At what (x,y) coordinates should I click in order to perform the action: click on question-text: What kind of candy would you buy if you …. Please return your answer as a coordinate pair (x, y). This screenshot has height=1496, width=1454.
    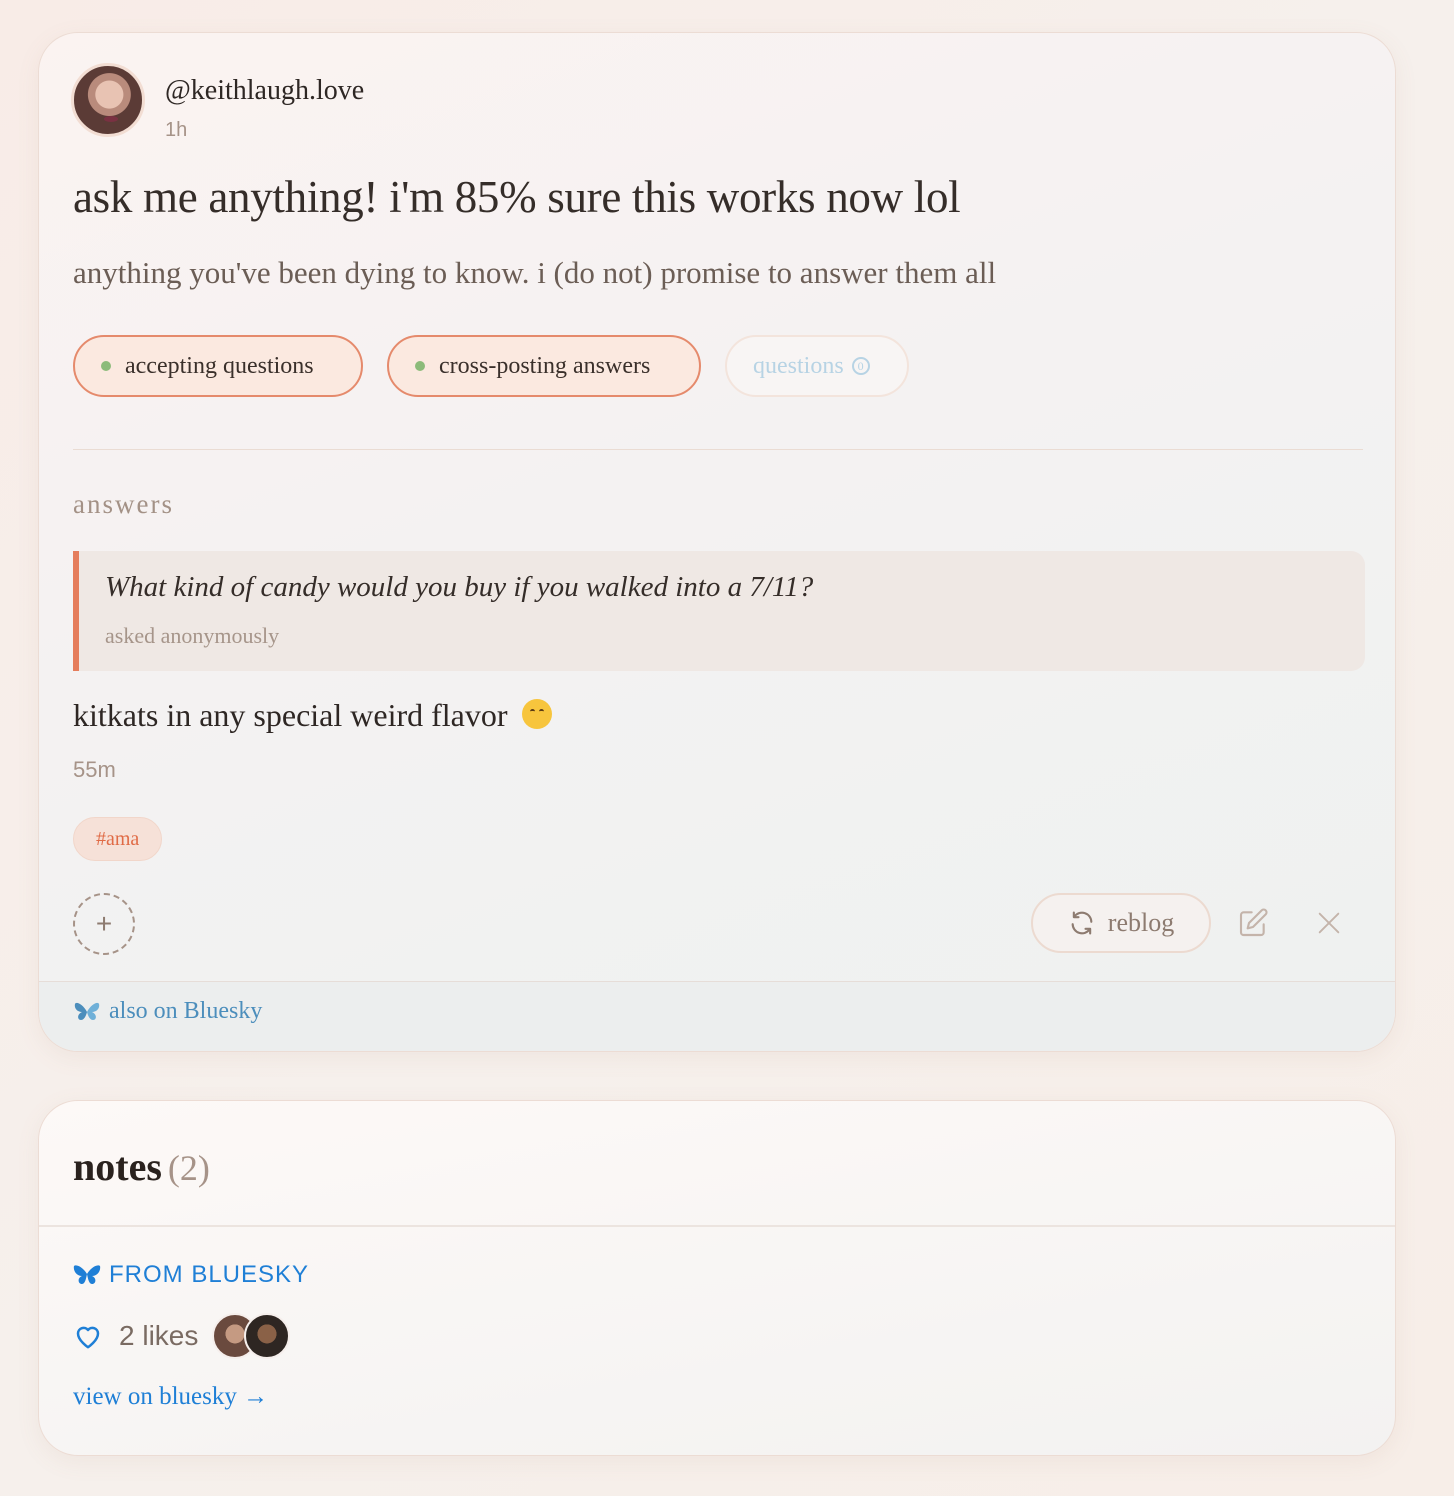
    Looking at the image, I should click on (459, 587).